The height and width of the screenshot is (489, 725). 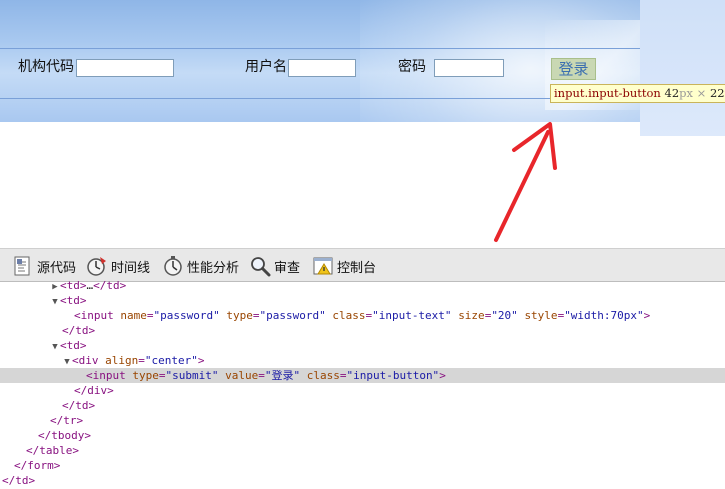 What do you see at coordinates (362, 465) in the screenshot?
I see `dom-node-line: </form>` at bounding box center [362, 465].